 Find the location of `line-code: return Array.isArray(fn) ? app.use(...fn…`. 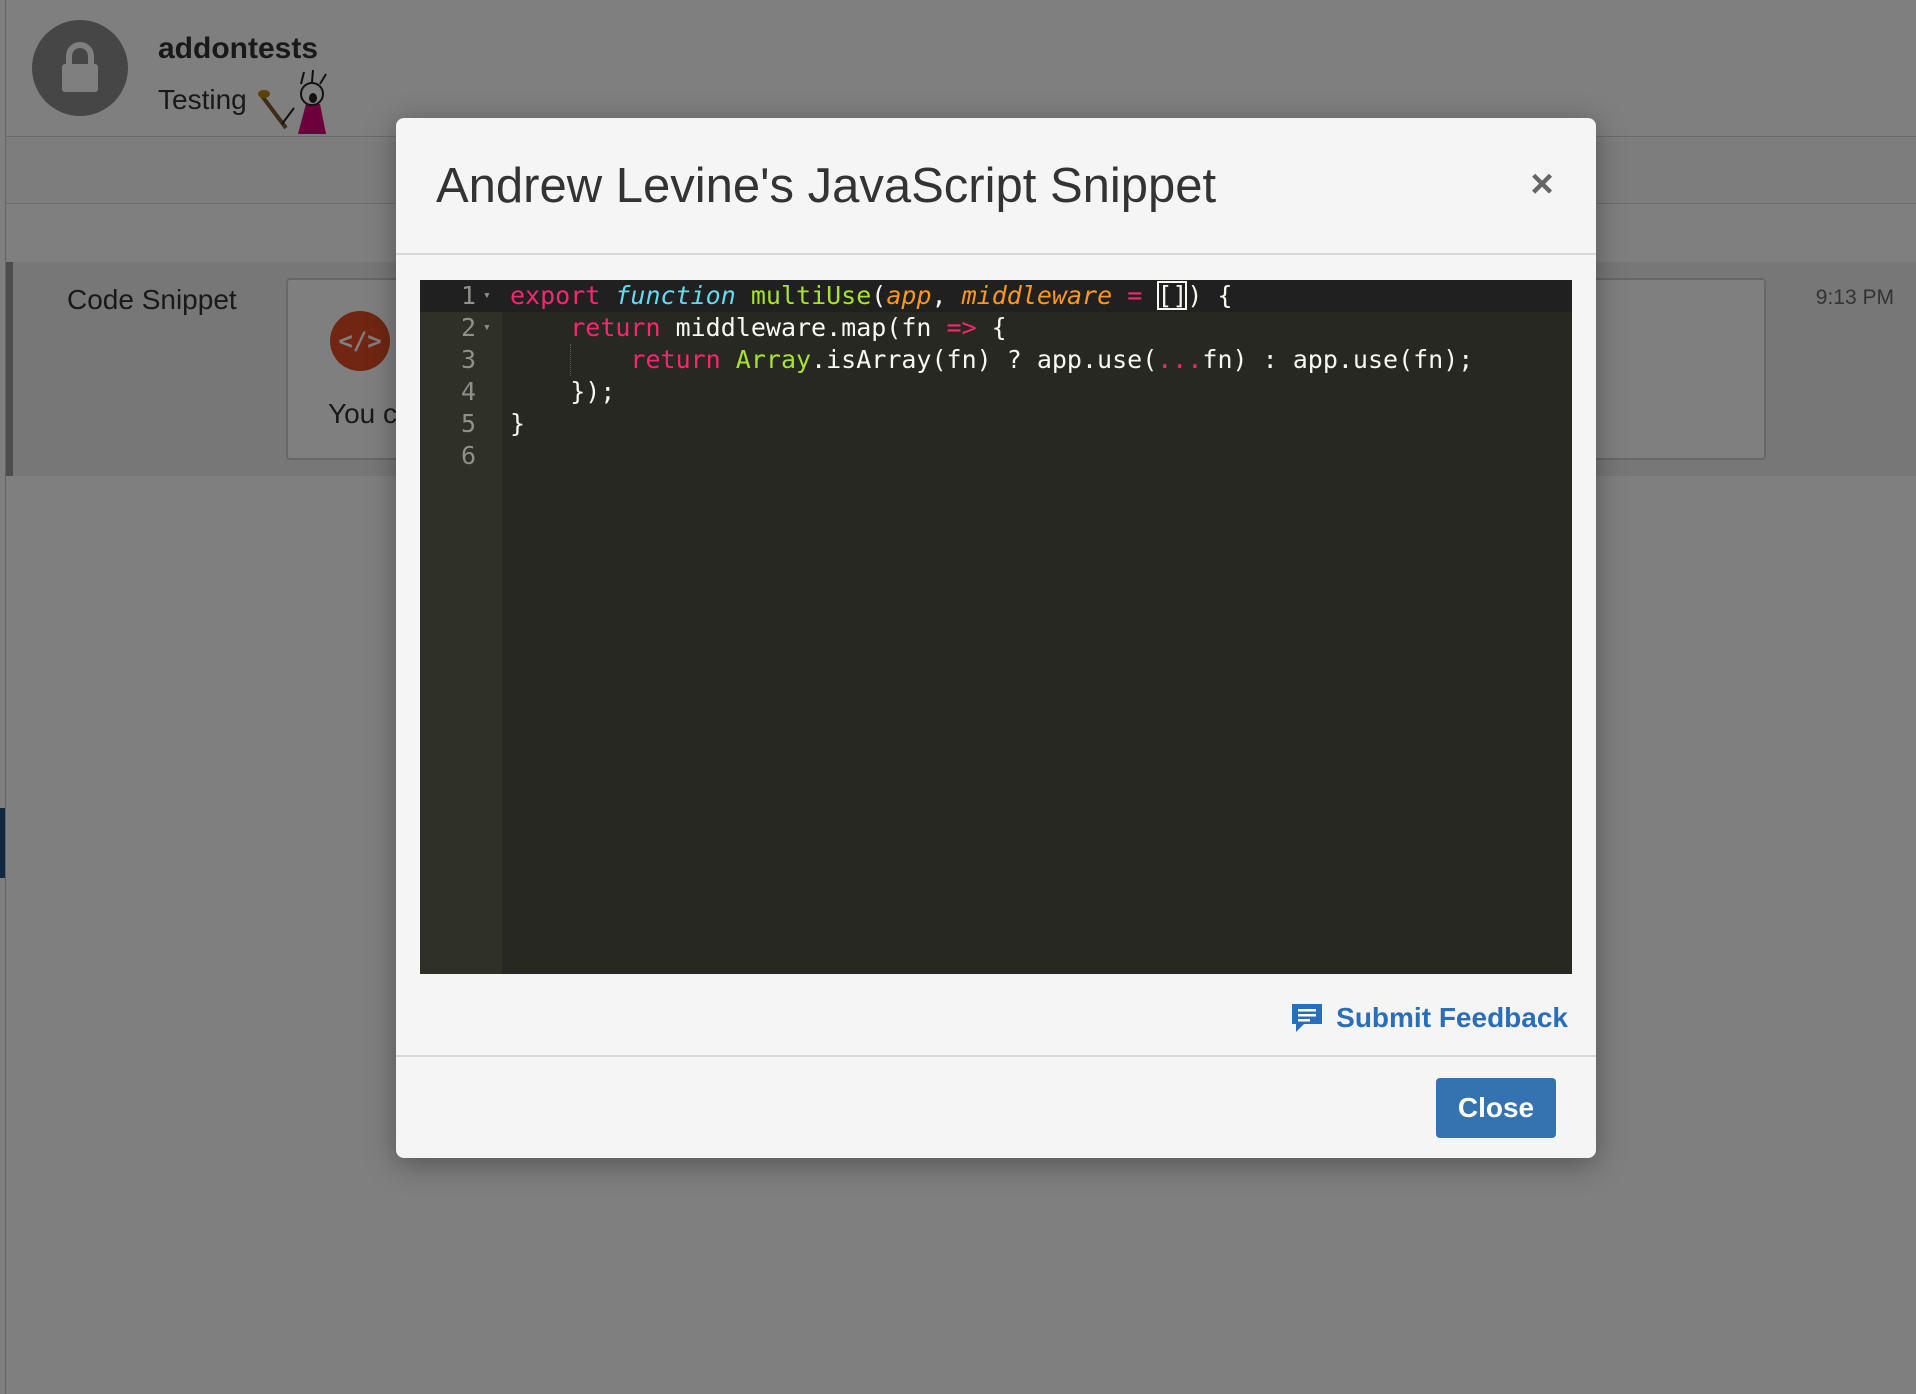

line-code: return Array.isArray(fn) ? app.use(...fn… is located at coordinates (991, 360).